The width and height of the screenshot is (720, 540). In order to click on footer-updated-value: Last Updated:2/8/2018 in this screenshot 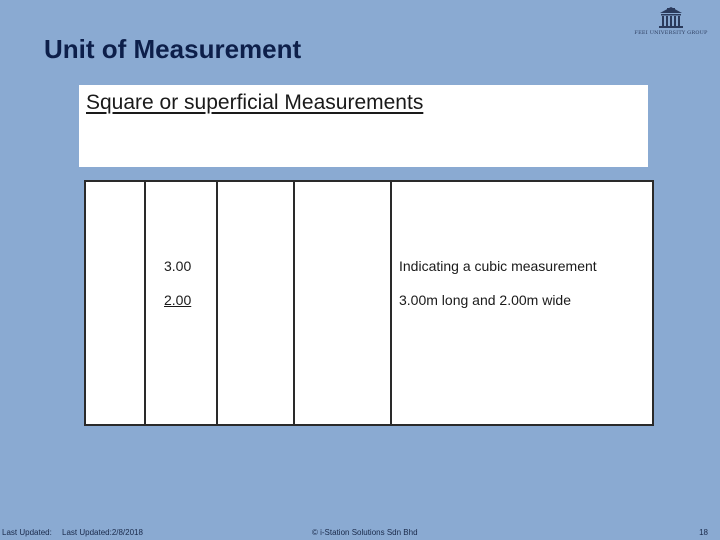, I will do `click(102, 532)`.